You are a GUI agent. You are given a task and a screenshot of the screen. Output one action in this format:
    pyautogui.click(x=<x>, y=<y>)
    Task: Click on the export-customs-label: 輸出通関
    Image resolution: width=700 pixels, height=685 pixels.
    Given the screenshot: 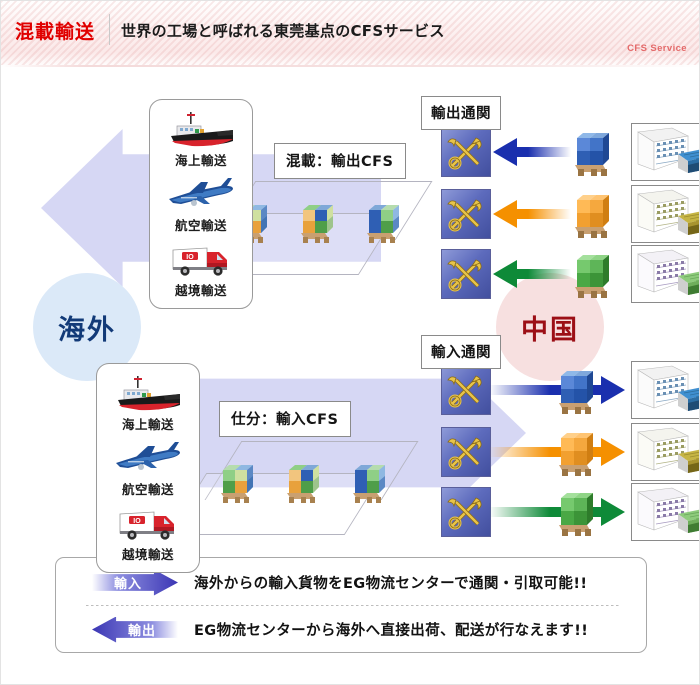 What is the action you would take?
    pyautogui.click(x=461, y=113)
    